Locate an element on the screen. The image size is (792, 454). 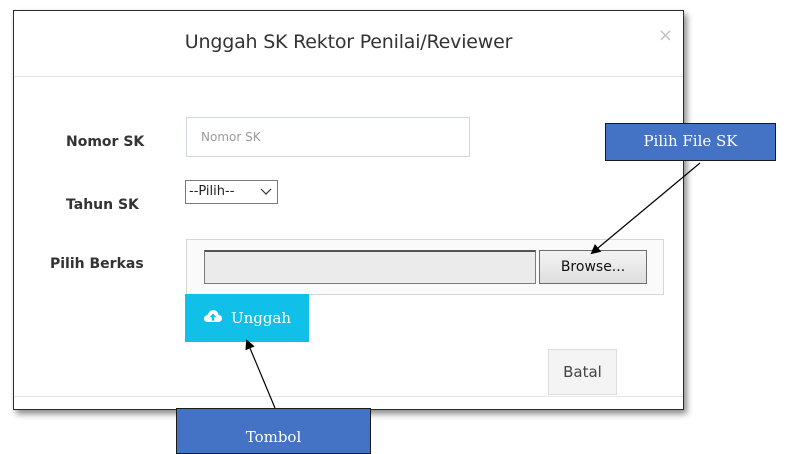
pilih-berkas-label: Pilih Berkas is located at coordinates (97, 264).